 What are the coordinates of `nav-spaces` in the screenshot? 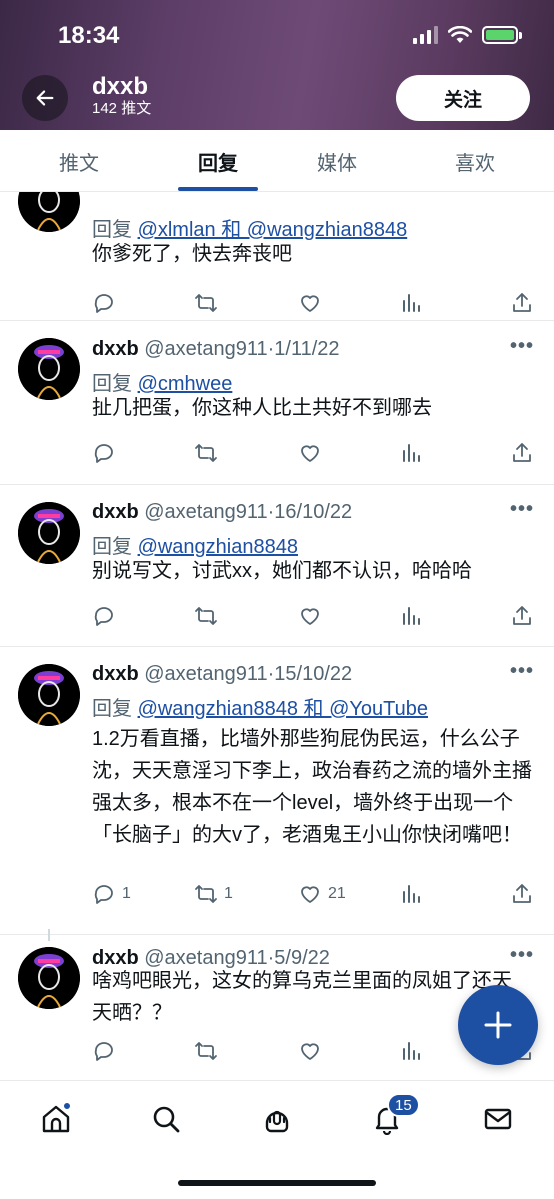 It's located at (277, 1119).